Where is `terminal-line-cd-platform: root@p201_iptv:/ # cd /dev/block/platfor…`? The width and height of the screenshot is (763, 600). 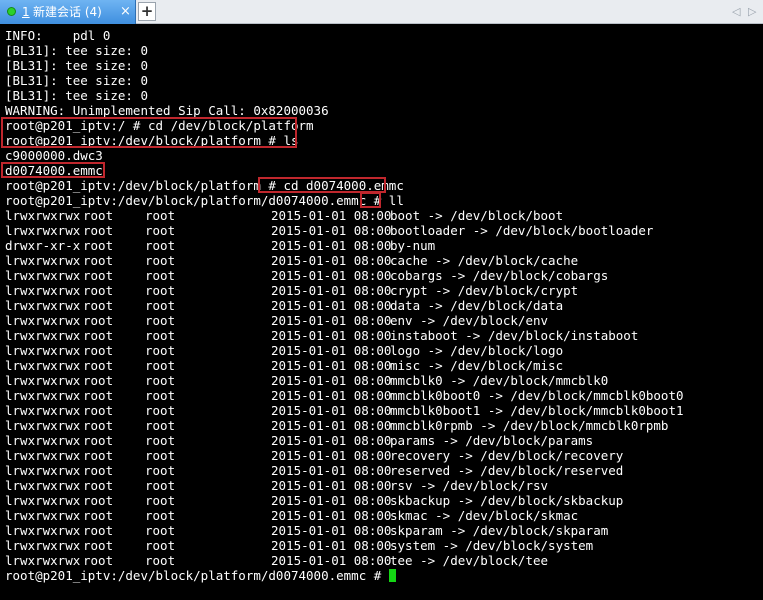 terminal-line-cd-platform: root@p201_iptv:/ # cd /dev/block/platfor… is located at coordinates (159, 125).